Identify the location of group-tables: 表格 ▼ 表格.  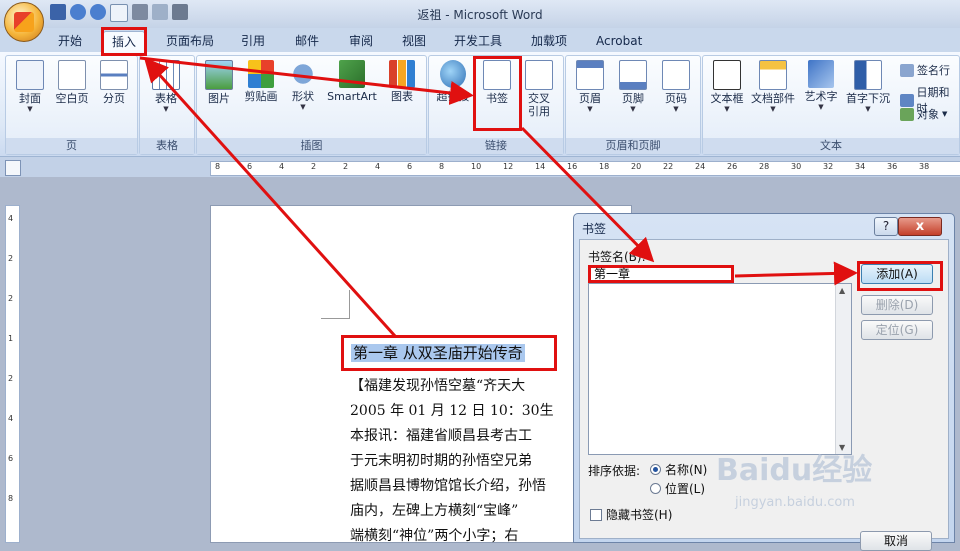
(167, 105).